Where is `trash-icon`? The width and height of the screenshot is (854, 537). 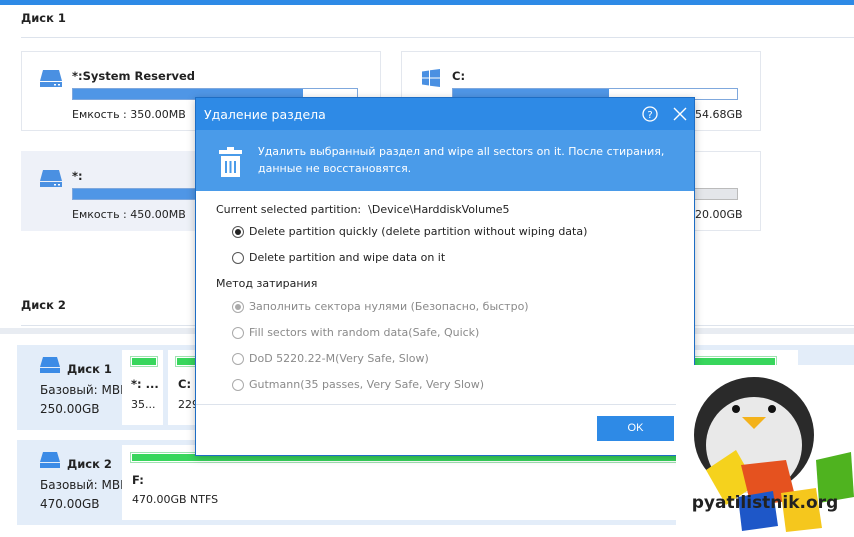
trash-icon is located at coordinates (230, 162).